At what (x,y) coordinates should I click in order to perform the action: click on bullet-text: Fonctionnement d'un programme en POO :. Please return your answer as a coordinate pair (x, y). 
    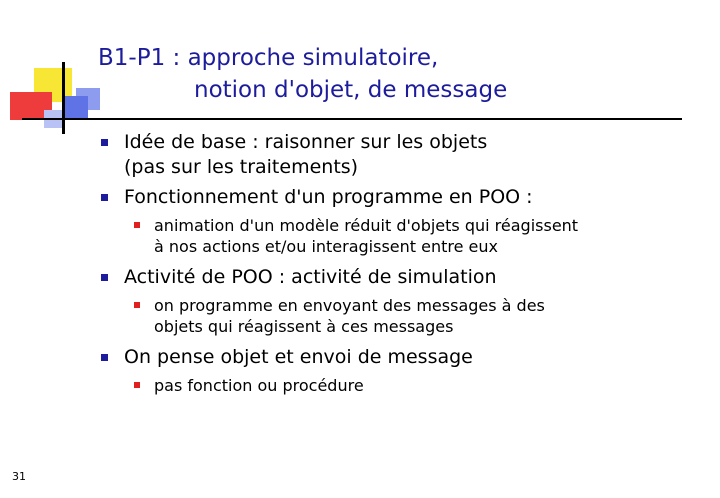
    Looking at the image, I should click on (328, 197).